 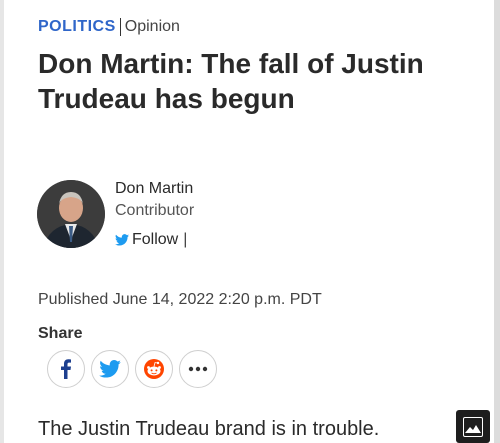 What do you see at coordinates (497, 221) in the screenshot?
I see `frame-right-edge` at bounding box center [497, 221].